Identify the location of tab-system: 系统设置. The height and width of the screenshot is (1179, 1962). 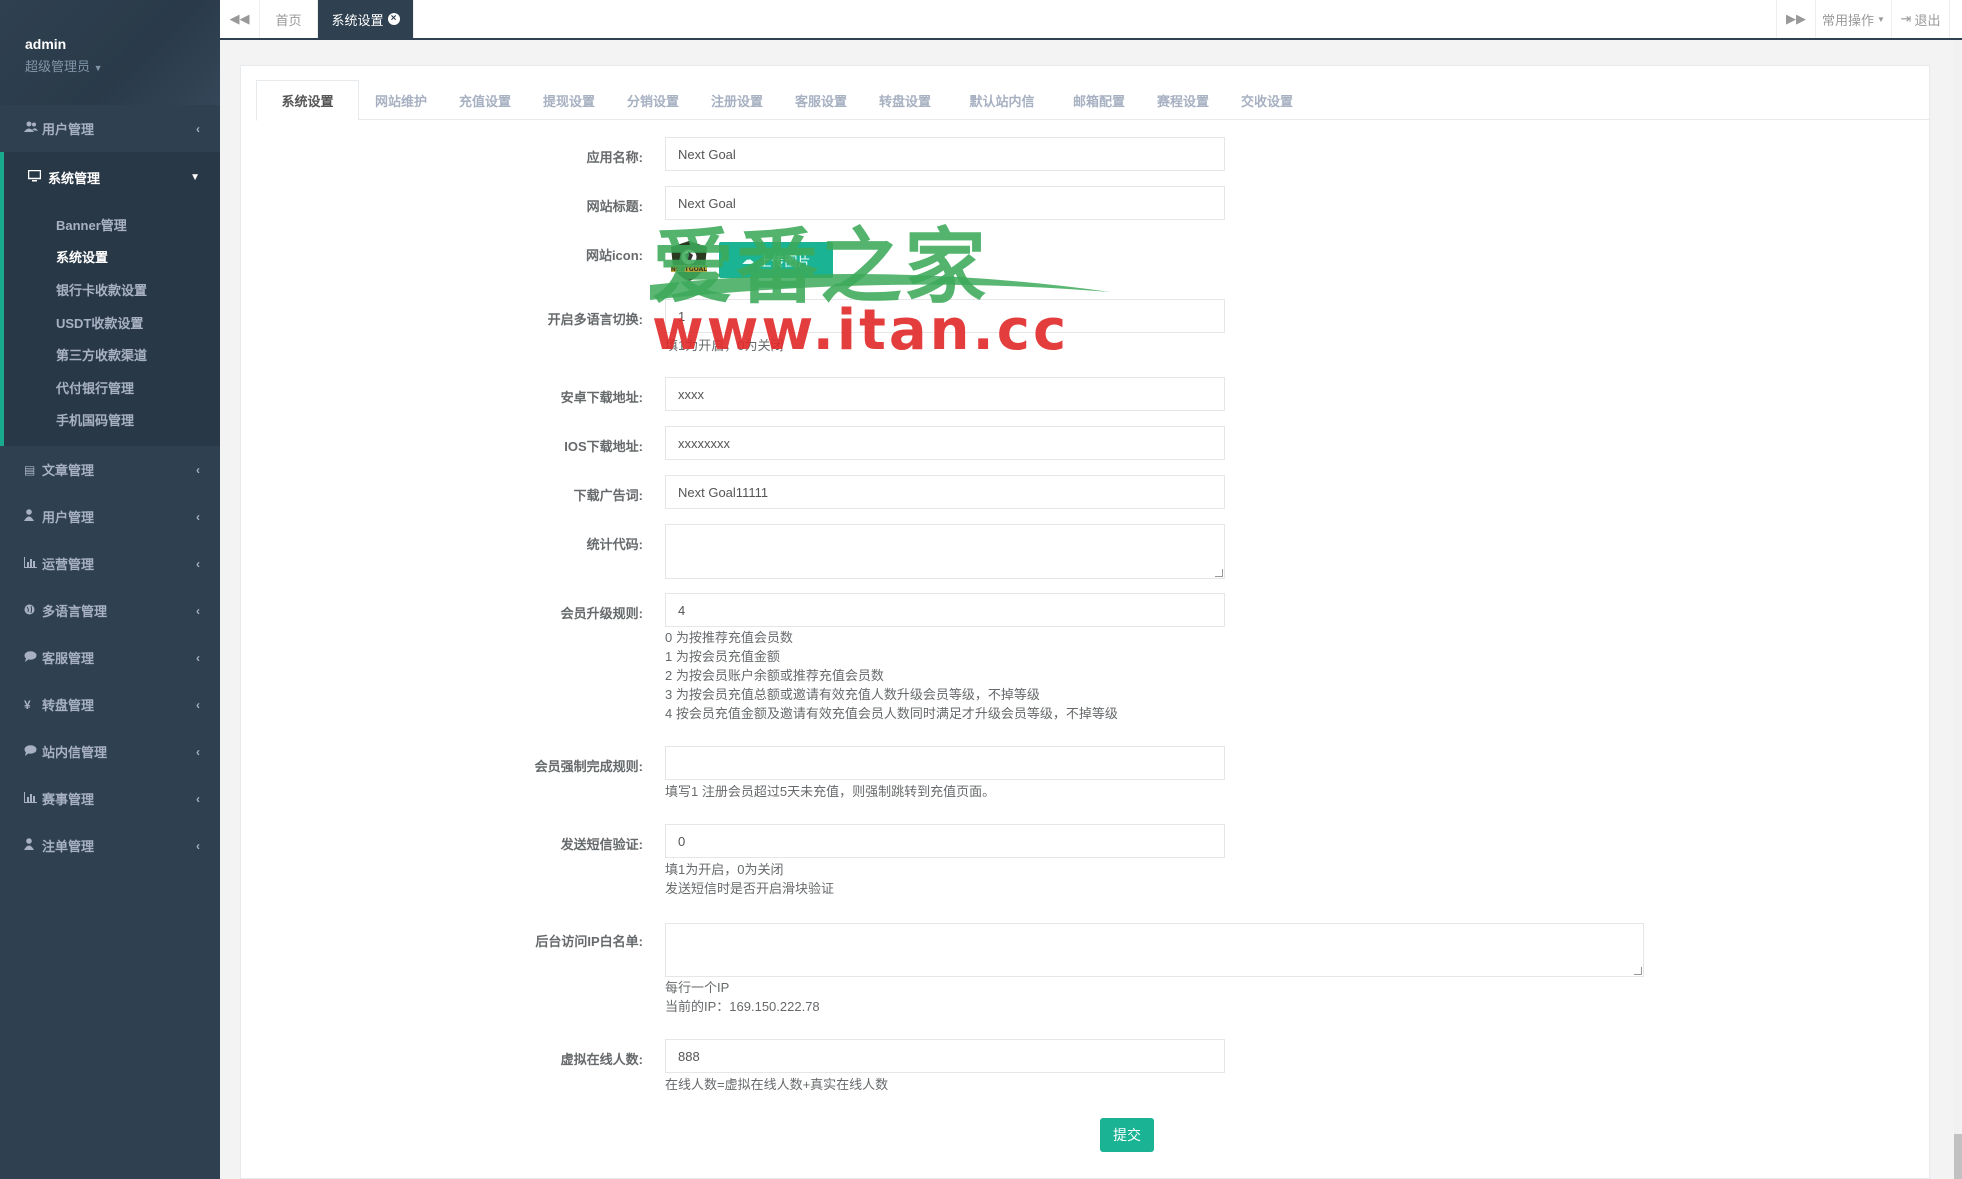
(307, 100).